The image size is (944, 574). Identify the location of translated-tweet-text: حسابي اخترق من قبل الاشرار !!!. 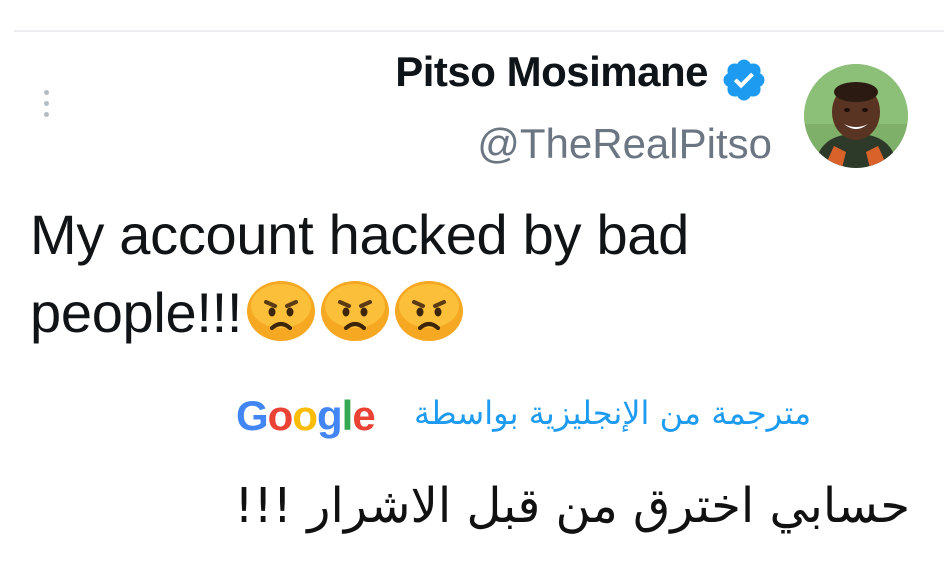
(572, 506).